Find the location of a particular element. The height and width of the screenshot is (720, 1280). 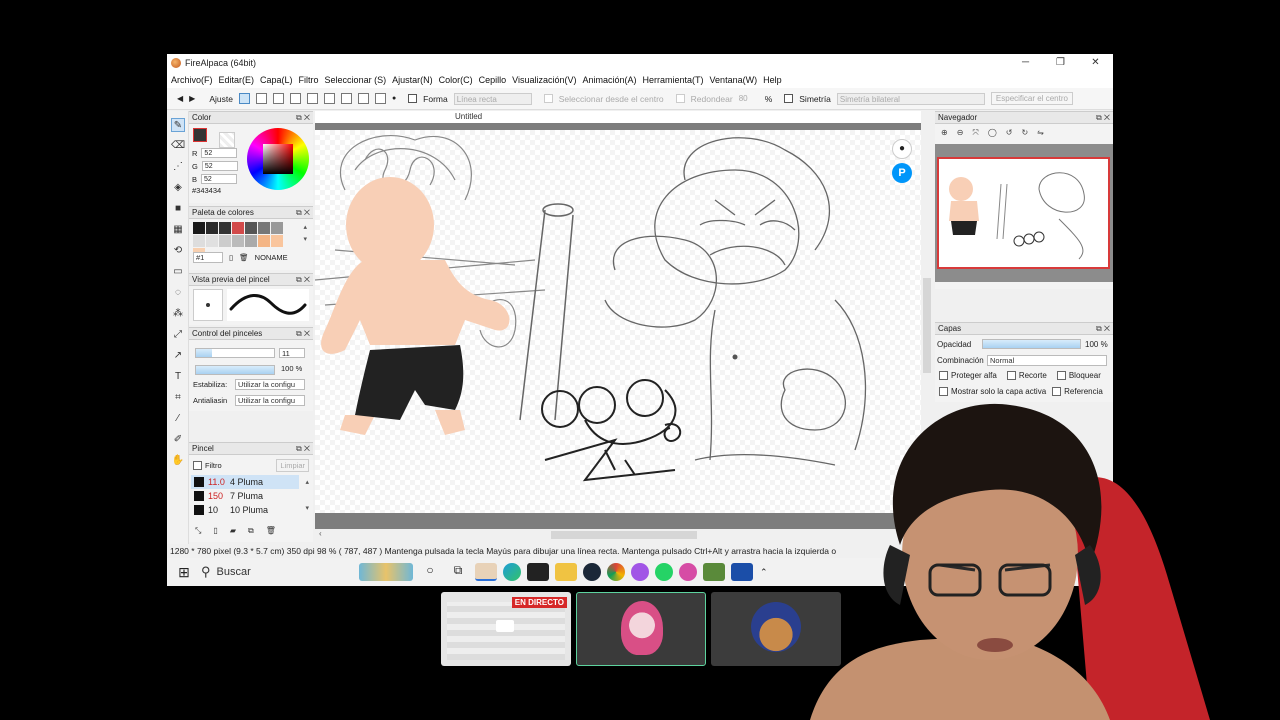

taskbar-search: ⚲ Buscar is located at coordinates (278, 572).